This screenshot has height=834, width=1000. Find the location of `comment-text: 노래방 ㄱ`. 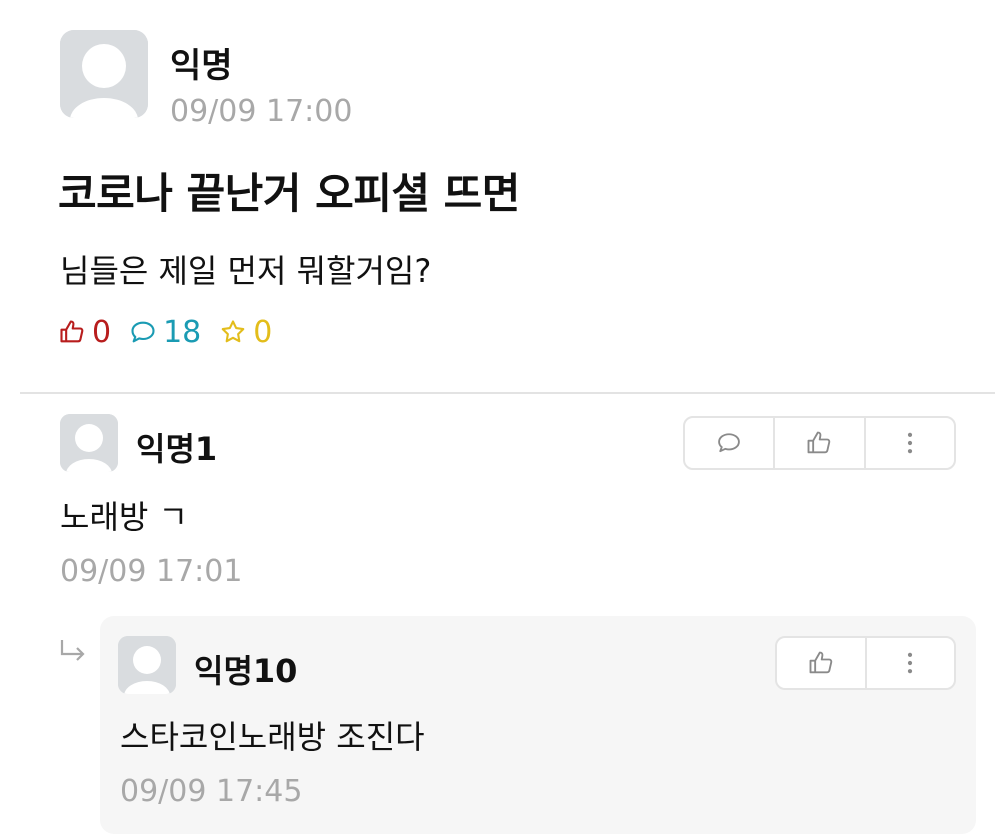

comment-text: 노래방 ㄱ is located at coordinates (124, 517).